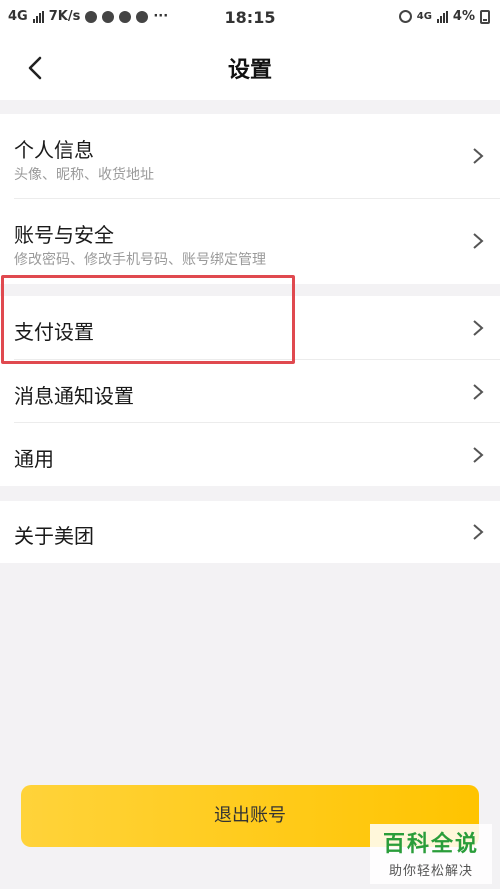  I want to click on row-title: 账号与安全, so click(64, 235).